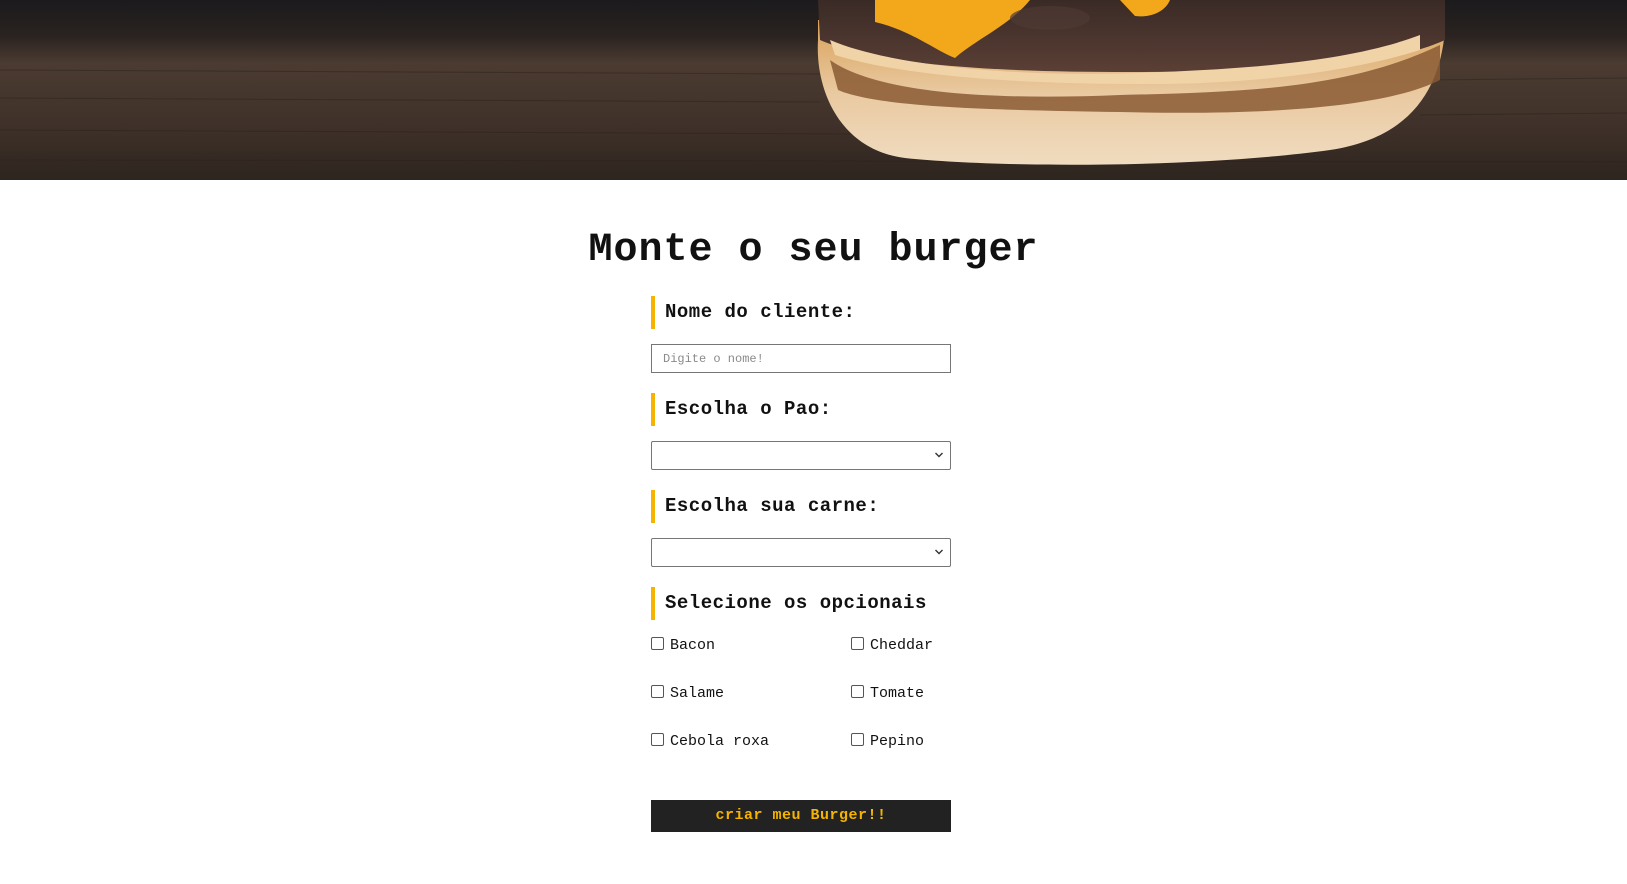 The width and height of the screenshot is (1627, 884). I want to click on meat-label: Escolha sua carne:, so click(801, 506).